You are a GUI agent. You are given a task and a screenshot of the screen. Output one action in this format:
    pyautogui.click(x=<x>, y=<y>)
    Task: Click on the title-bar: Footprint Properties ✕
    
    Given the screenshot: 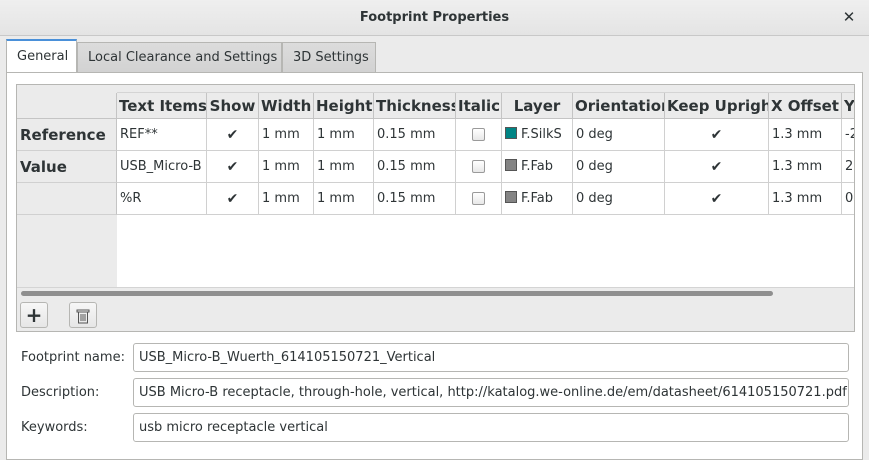 What is the action you would take?
    pyautogui.click(x=434, y=18)
    